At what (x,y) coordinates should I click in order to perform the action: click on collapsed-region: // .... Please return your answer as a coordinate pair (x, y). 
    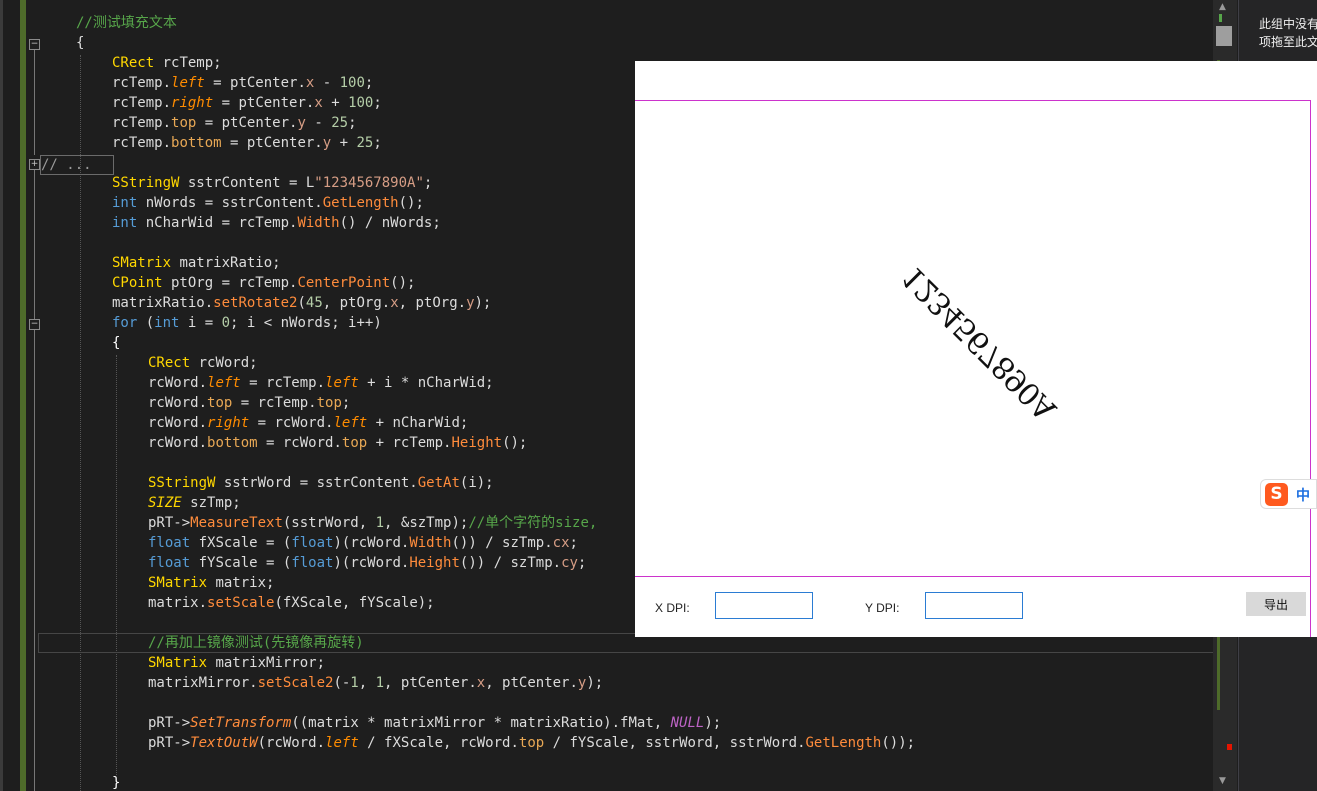
    Looking at the image, I should click on (77, 165).